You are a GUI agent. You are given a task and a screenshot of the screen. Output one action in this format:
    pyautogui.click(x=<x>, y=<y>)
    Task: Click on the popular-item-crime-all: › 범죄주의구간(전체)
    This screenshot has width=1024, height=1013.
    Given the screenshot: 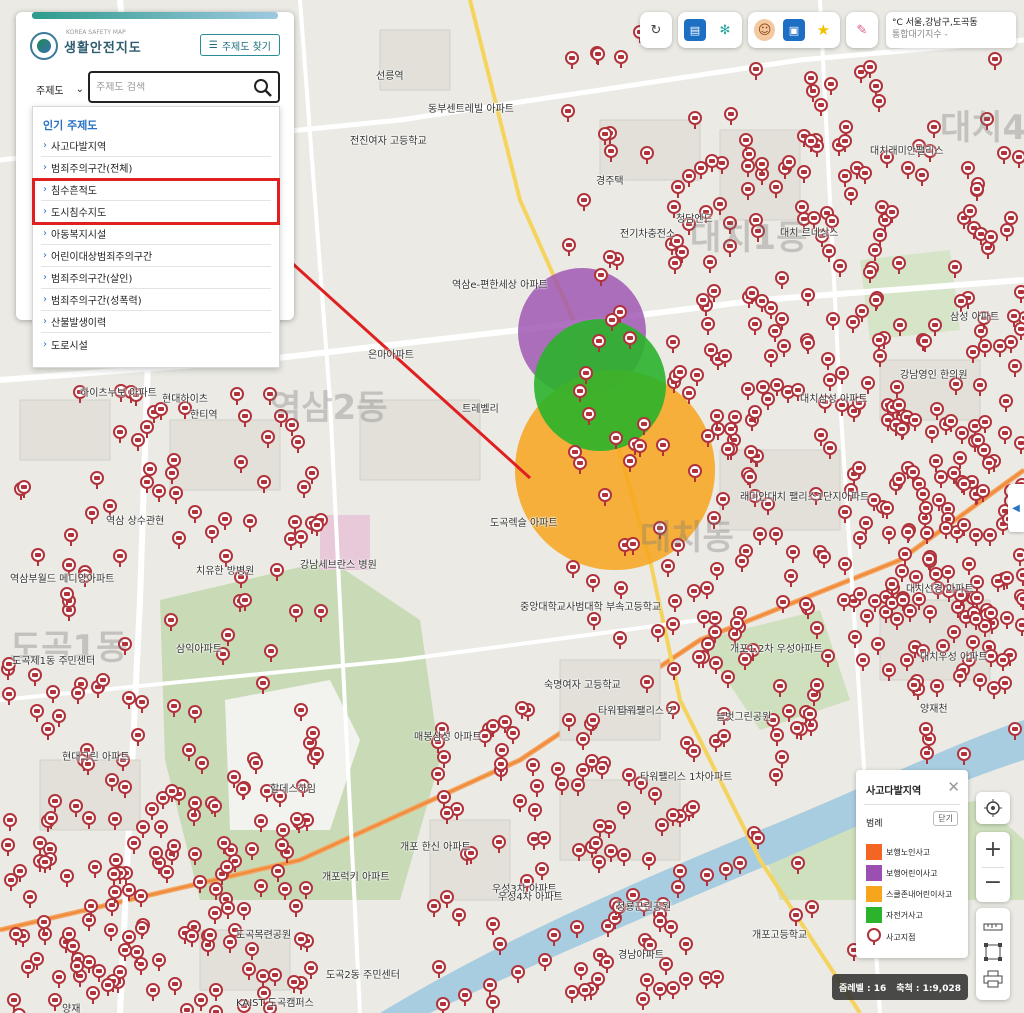 What is the action you would take?
    pyautogui.click(x=156, y=168)
    